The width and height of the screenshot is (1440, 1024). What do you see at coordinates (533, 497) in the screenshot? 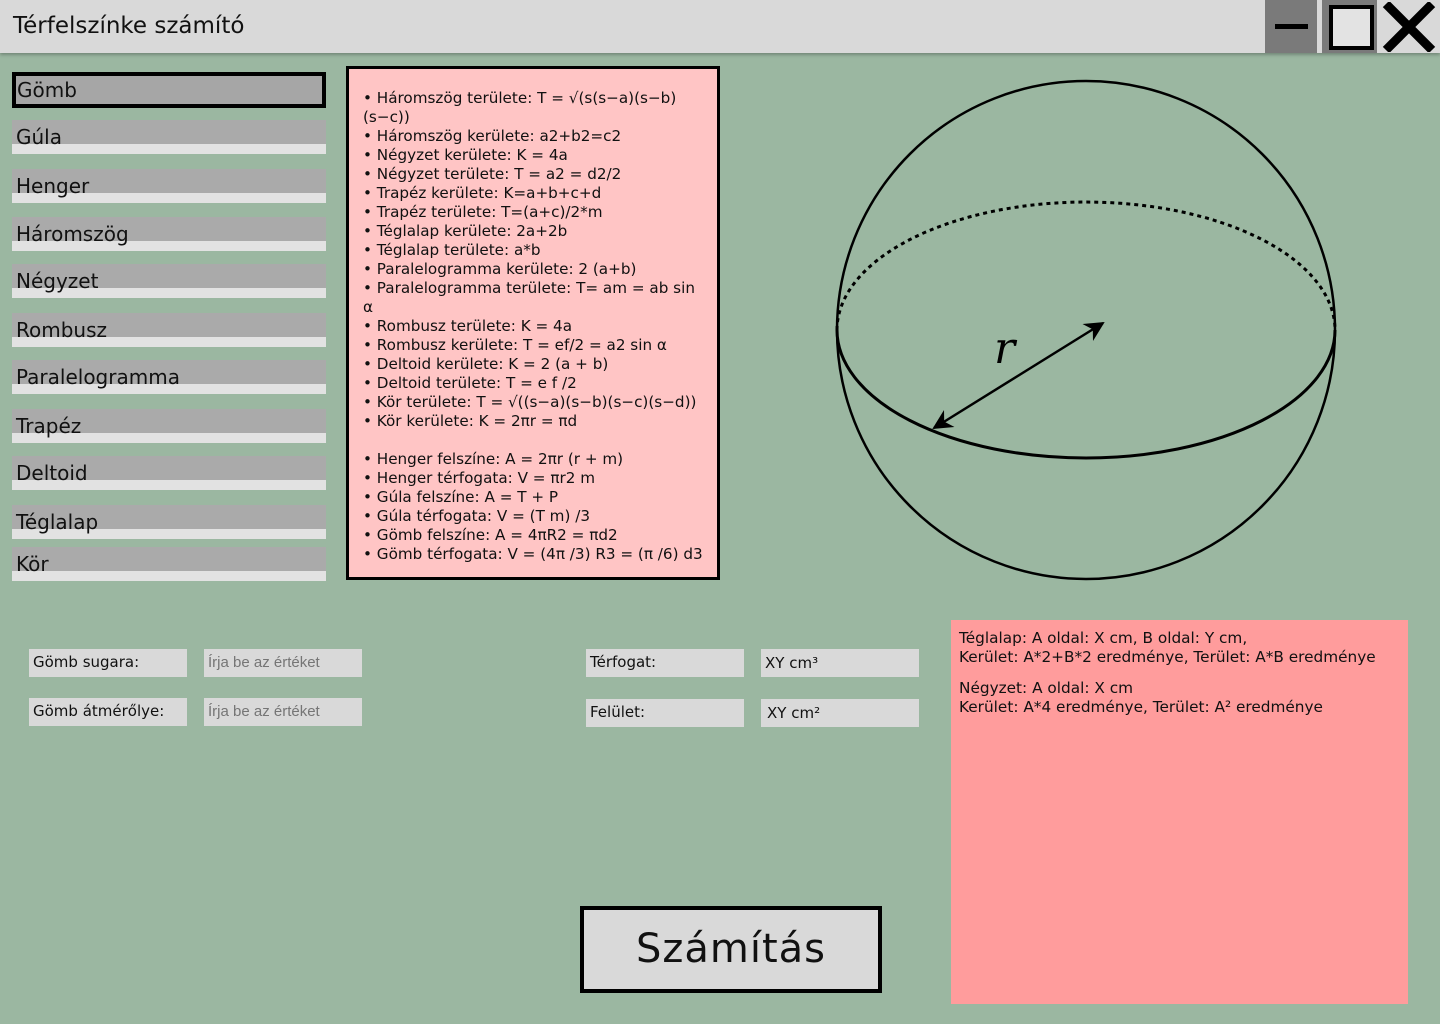
I see `formula-item: Gúla felszíne: A = T + P` at bounding box center [533, 497].